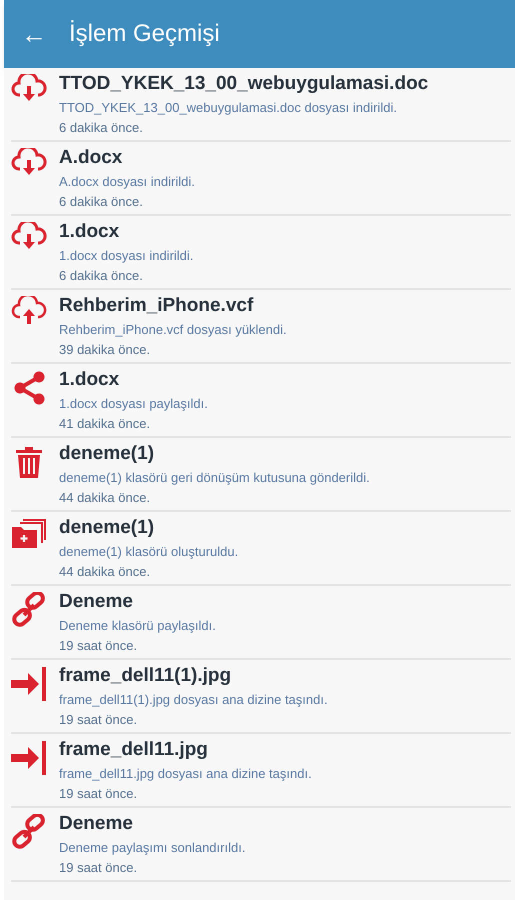  Describe the element at coordinates (173, 330) in the screenshot. I see `item-description: Rehberim_iPhone.vcf dosyası yüklendi.` at that location.